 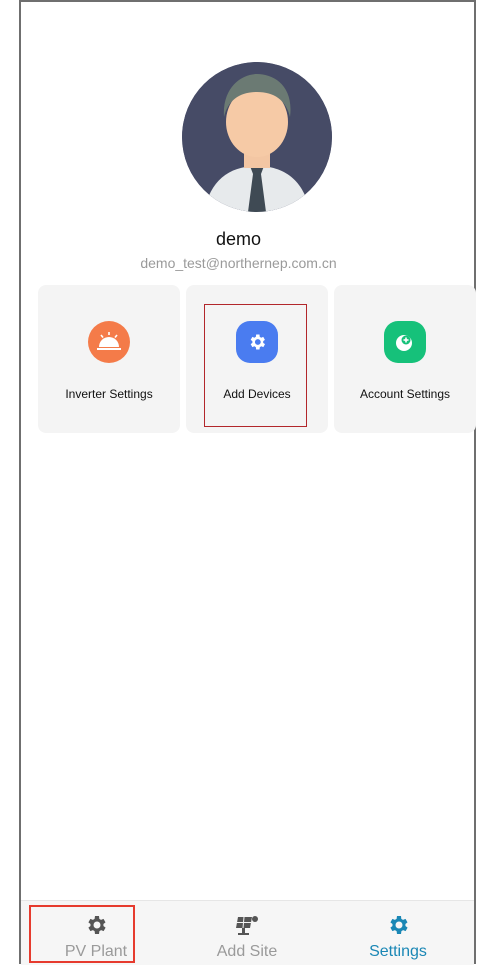 I want to click on inverter-settings-label: Inverter Settings, so click(x=109, y=394).